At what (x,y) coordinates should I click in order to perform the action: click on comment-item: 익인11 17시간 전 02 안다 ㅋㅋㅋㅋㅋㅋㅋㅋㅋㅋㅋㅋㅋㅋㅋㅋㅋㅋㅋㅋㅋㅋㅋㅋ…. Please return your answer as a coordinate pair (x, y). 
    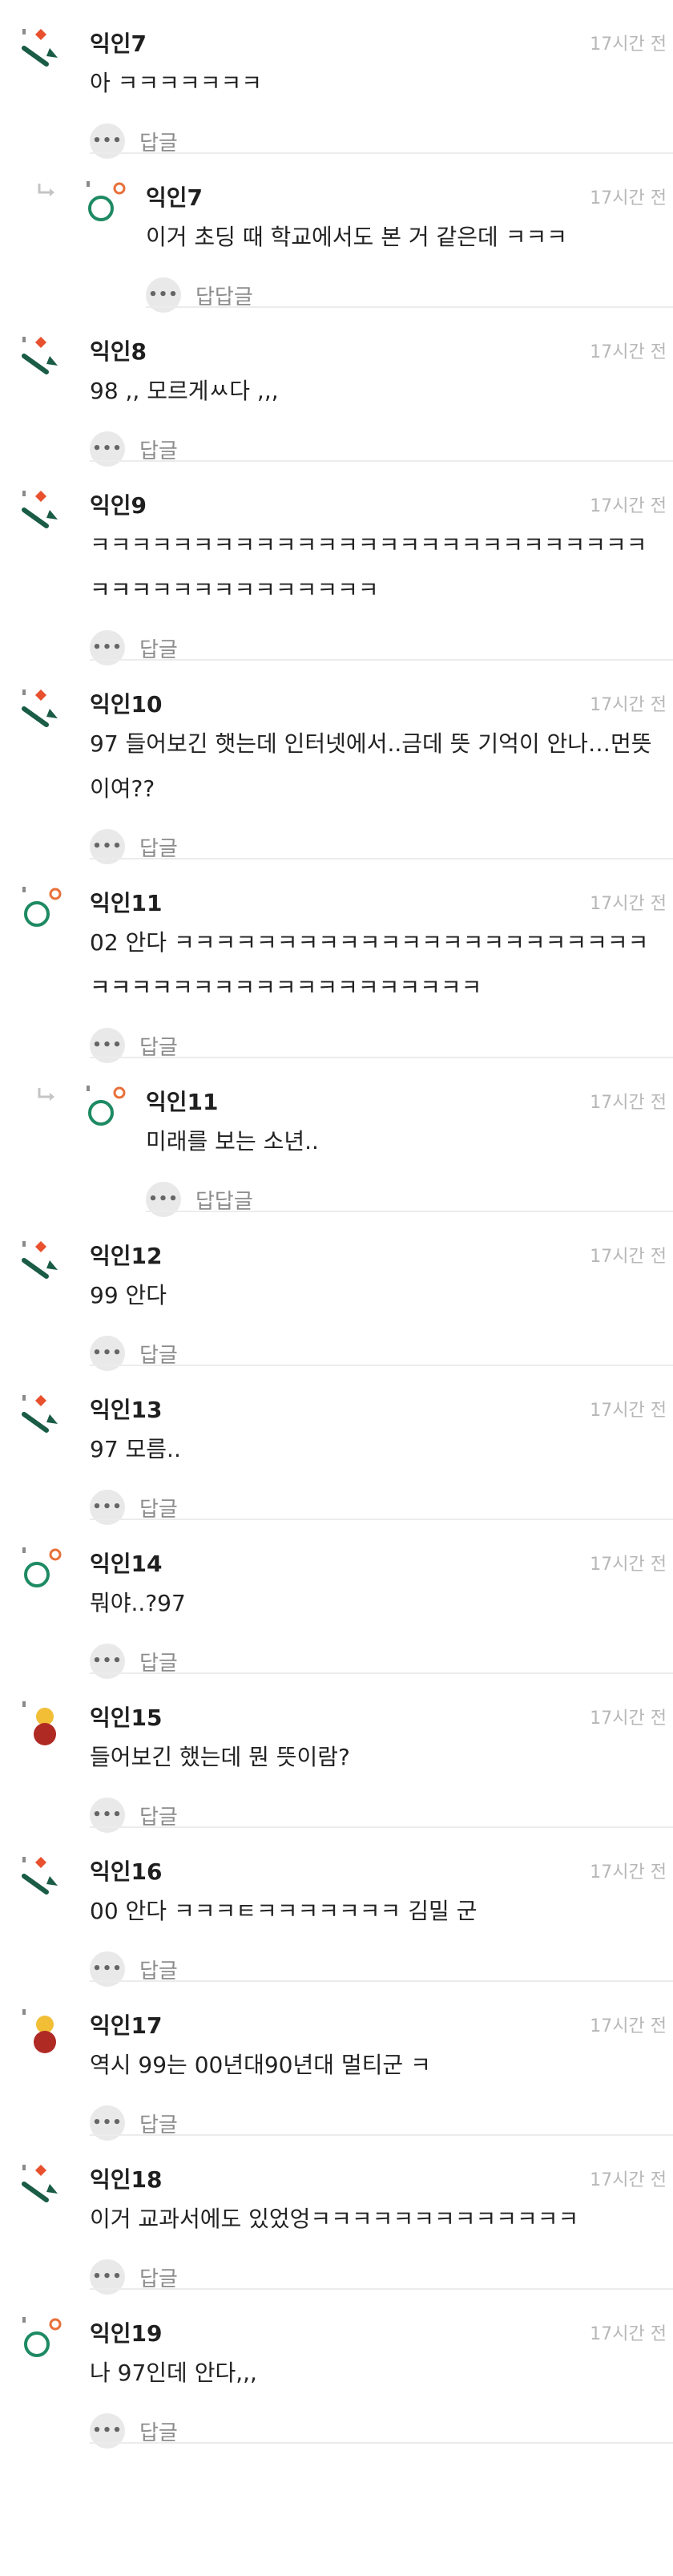
    Looking at the image, I should click on (336, 961).